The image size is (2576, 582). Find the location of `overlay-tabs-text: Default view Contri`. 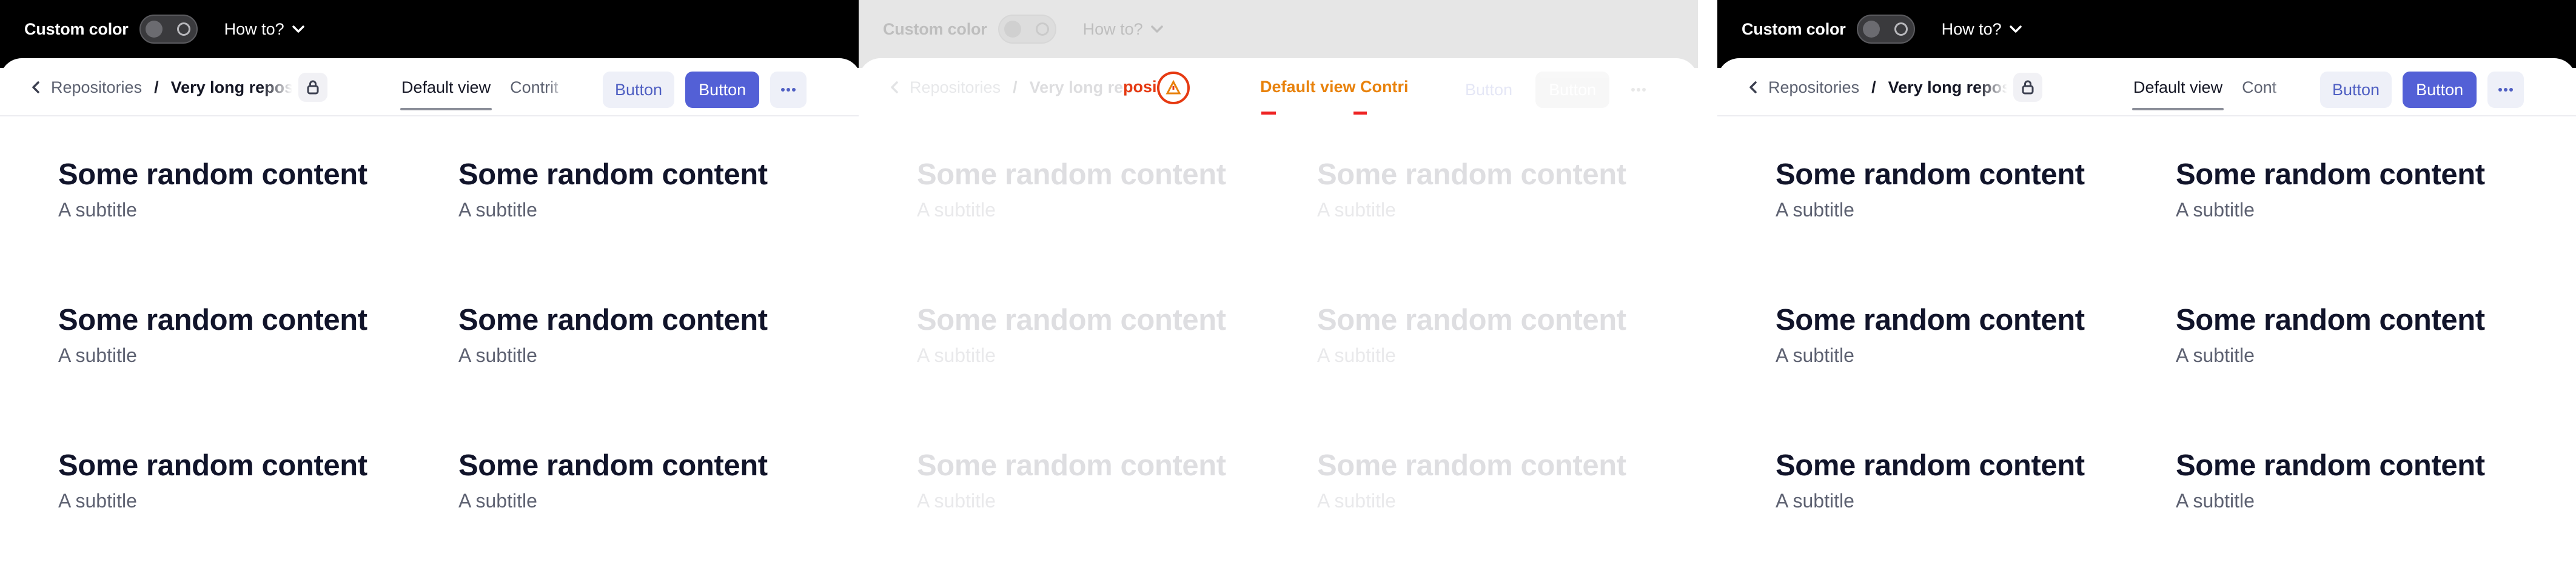

overlay-tabs-text: Default view Contri is located at coordinates (1335, 87).